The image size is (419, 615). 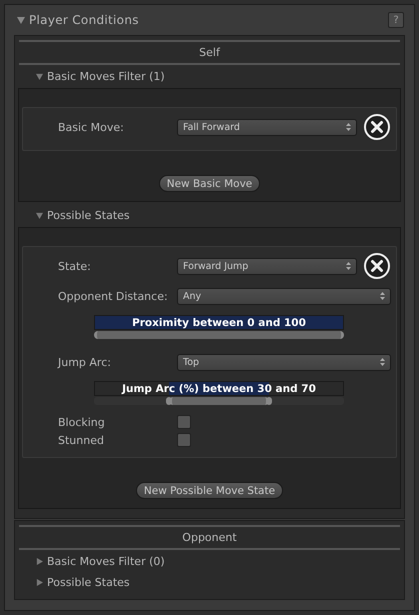 What do you see at coordinates (81, 440) in the screenshot?
I see `field-label: Stunned` at bounding box center [81, 440].